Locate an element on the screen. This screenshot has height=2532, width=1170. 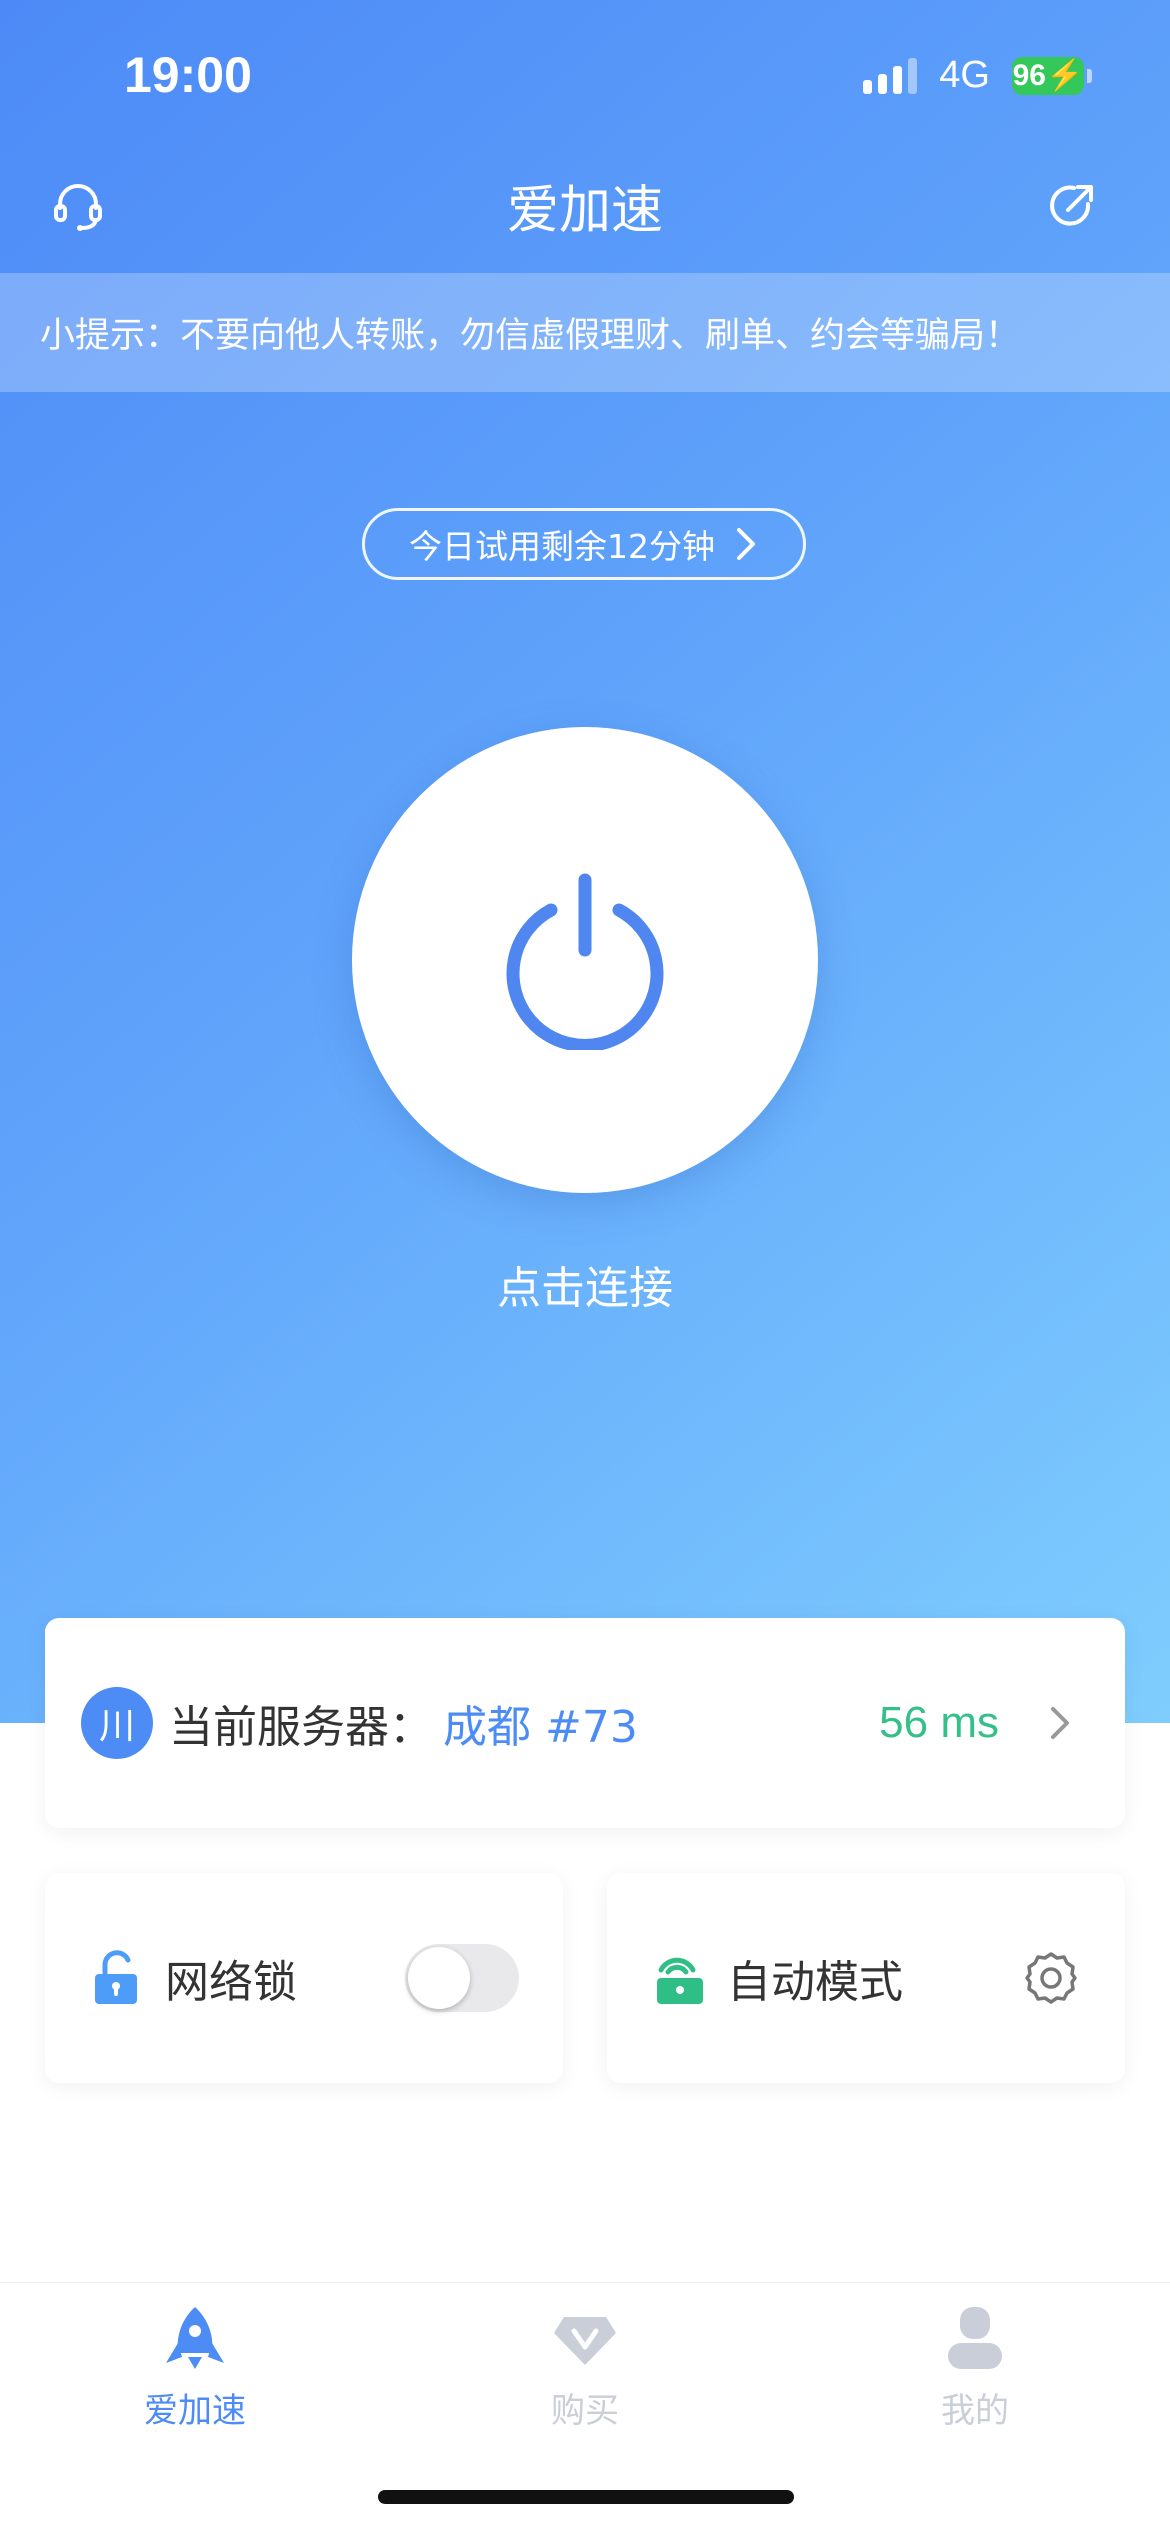
tip-text: 小提示：不要向他人转账，勿信虚假理财、刷单、约会等骗局！ is located at coordinates (530, 336).